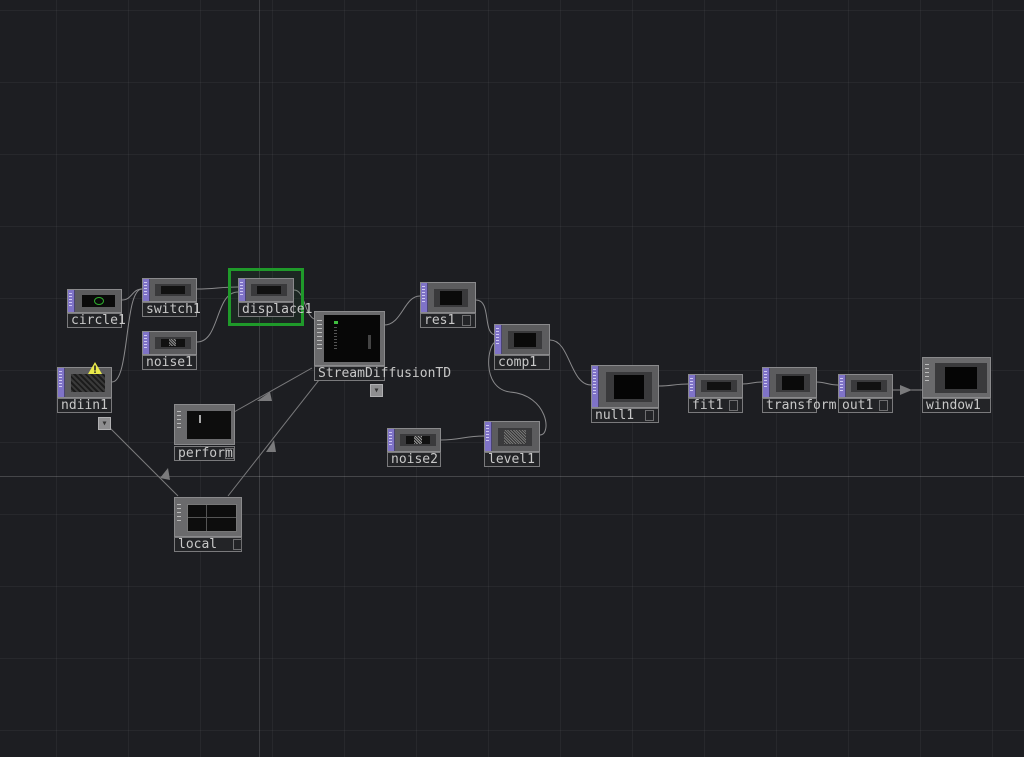 This screenshot has width=1024, height=757. Describe the element at coordinates (169, 362) in the screenshot. I see `node-label: noise1` at that location.